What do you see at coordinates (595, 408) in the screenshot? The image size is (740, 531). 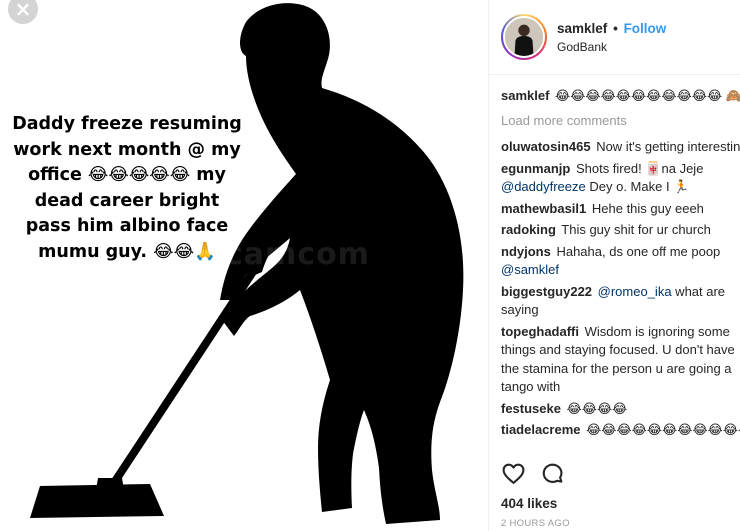 I see `comment-text: 😂😂😂😂` at bounding box center [595, 408].